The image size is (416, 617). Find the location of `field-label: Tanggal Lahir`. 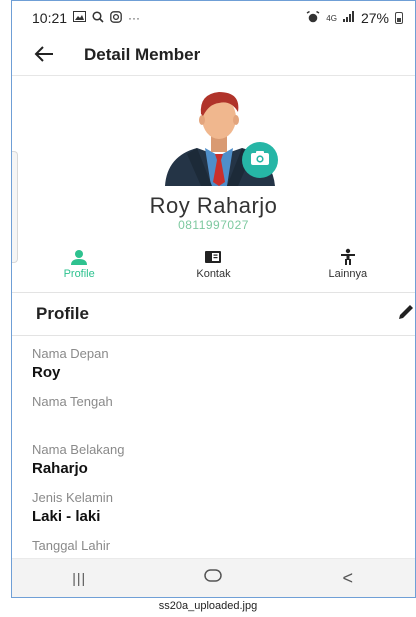

field-label: Tanggal Lahir is located at coordinates (71, 545).